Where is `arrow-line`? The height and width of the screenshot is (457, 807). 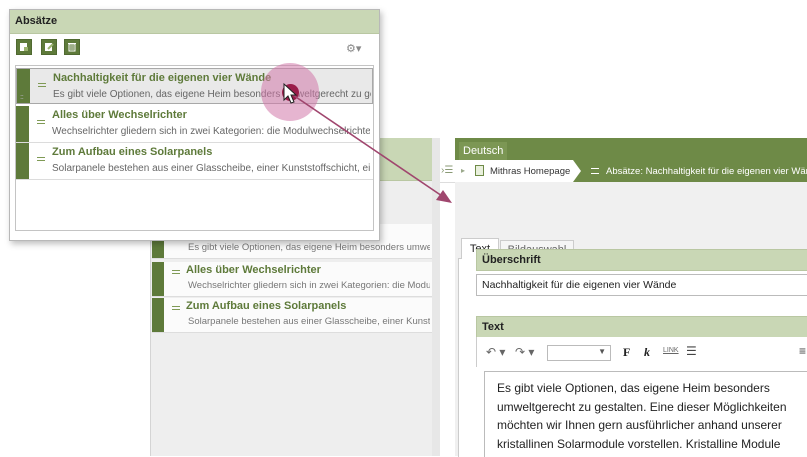
arrow-line is located at coordinates (369, 146).